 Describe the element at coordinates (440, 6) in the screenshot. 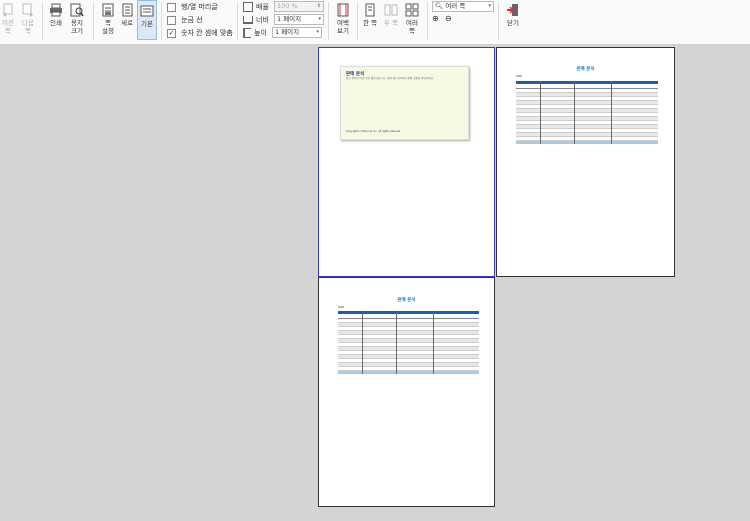

I see `zoom-icon: 🔍︎` at that location.